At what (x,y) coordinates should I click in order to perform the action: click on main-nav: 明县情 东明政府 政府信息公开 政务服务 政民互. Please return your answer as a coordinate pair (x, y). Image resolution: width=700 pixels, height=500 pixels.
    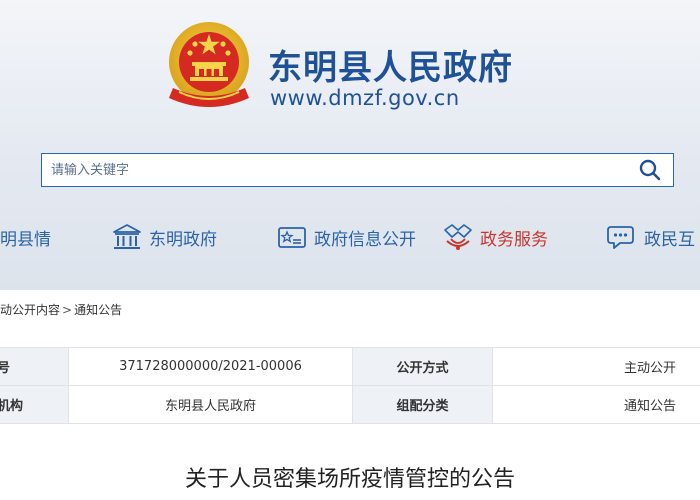
    Looking at the image, I should click on (350, 239).